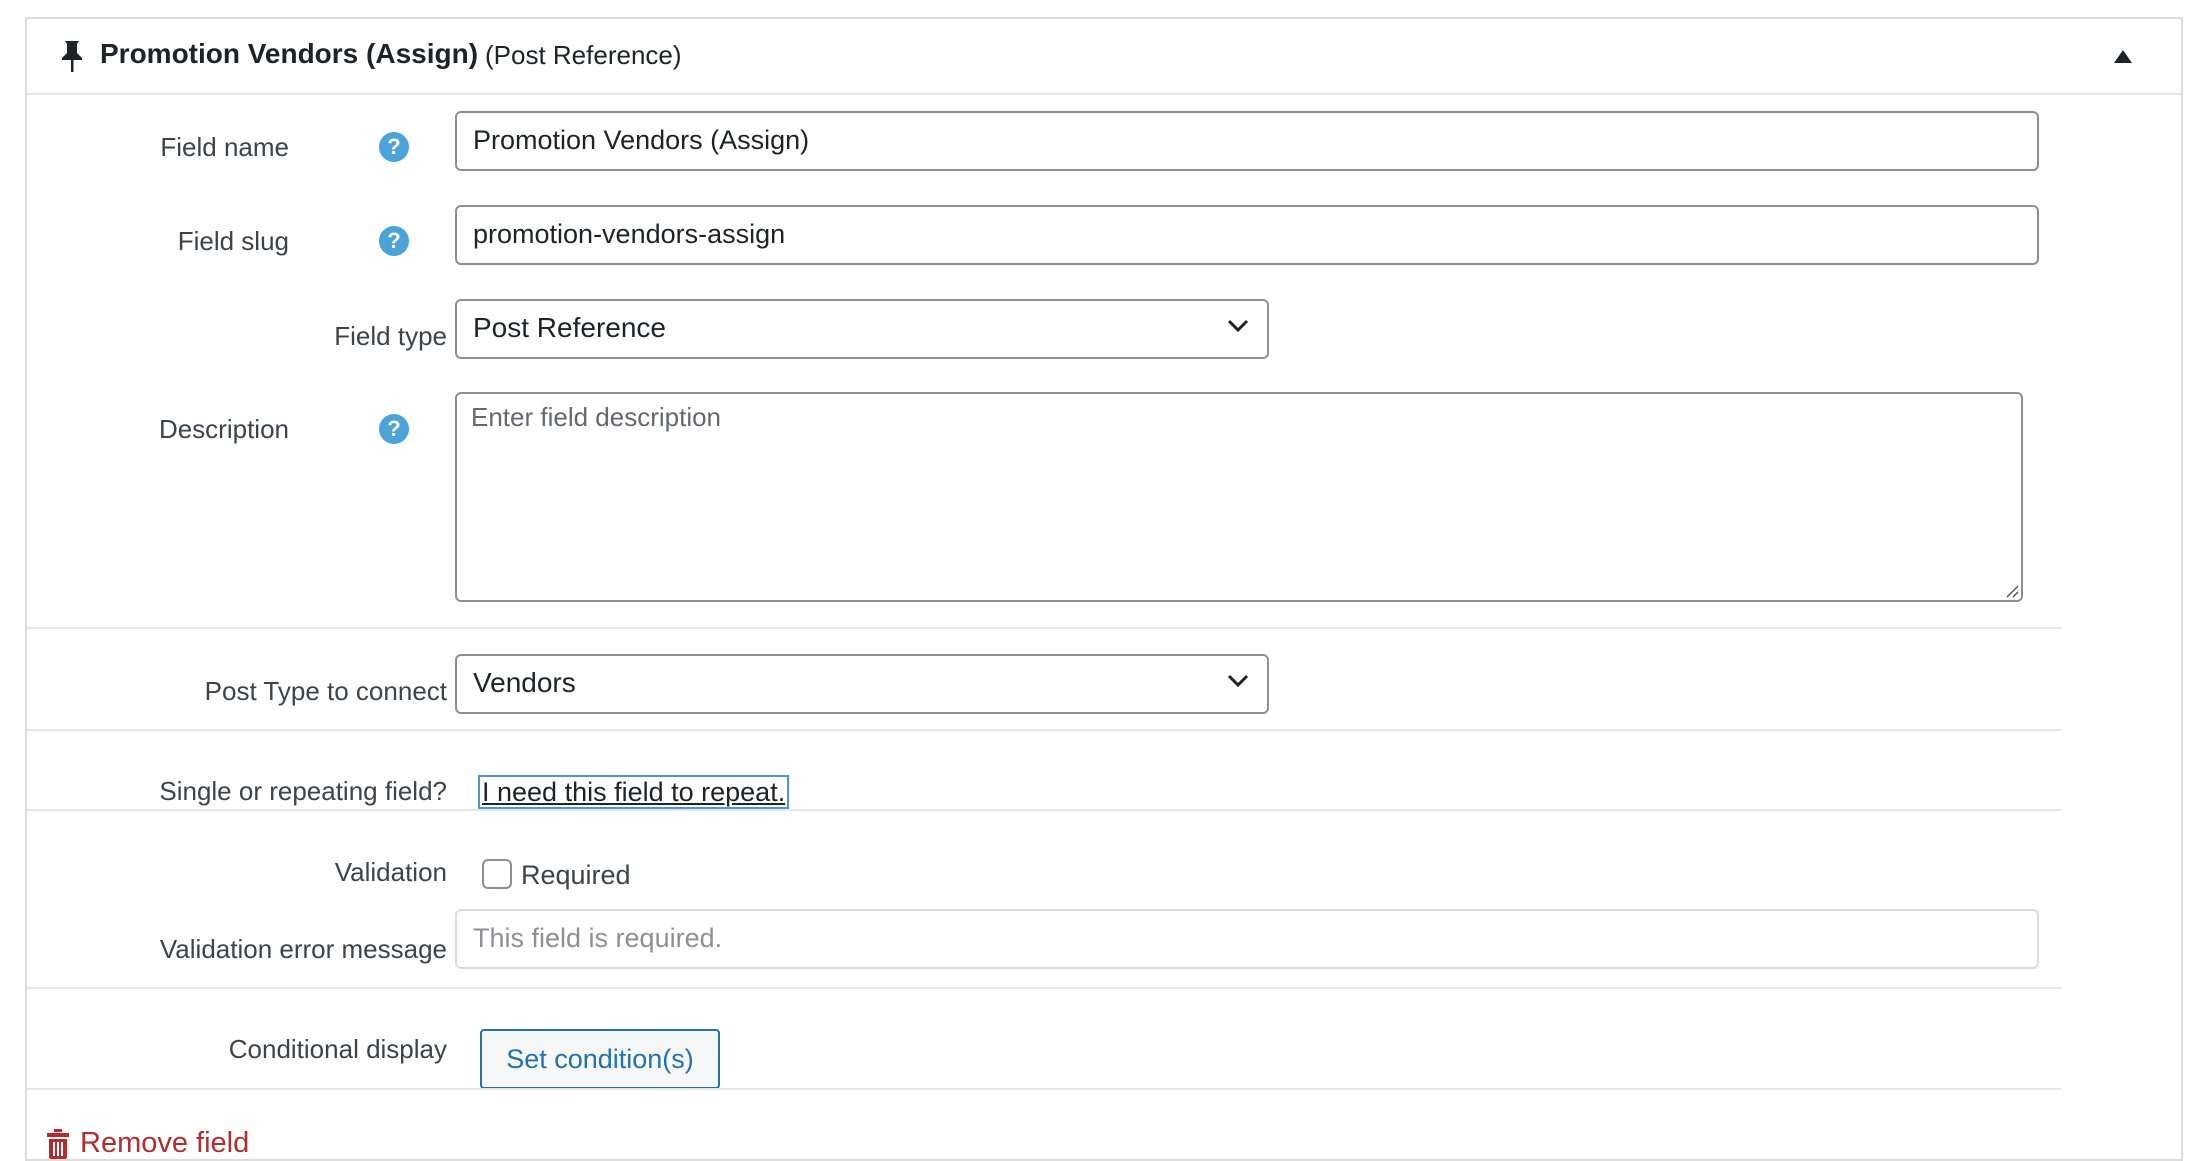 The width and height of the screenshot is (2202, 1161). What do you see at coordinates (600, 1059) in the screenshot?
I see `set-conditions-button: Set condition(s)` at bounding box center [600, 1059].